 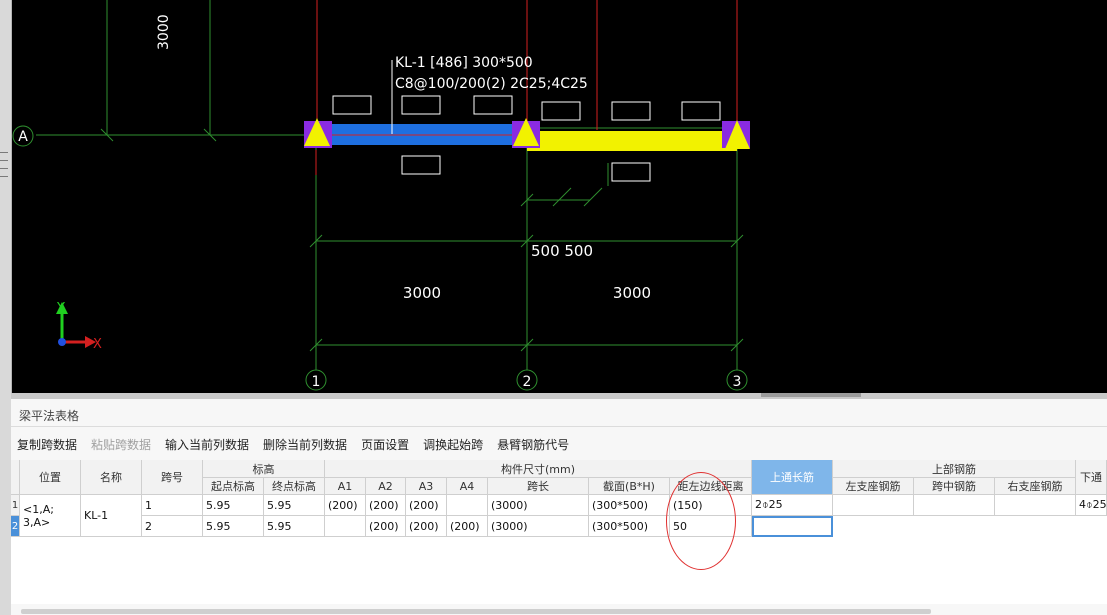 I want to click on row1-section: (300*500), so click(x=629, y=505).